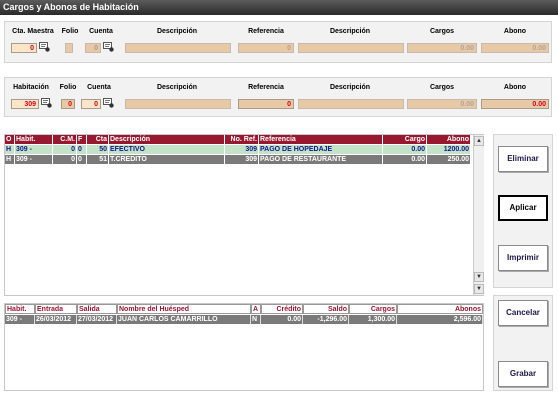 This screenshot has height=400, width=558. Describe the element at coordinates (449, 139) in the screenshot. I see `col-header-abono: Abono` at that location.